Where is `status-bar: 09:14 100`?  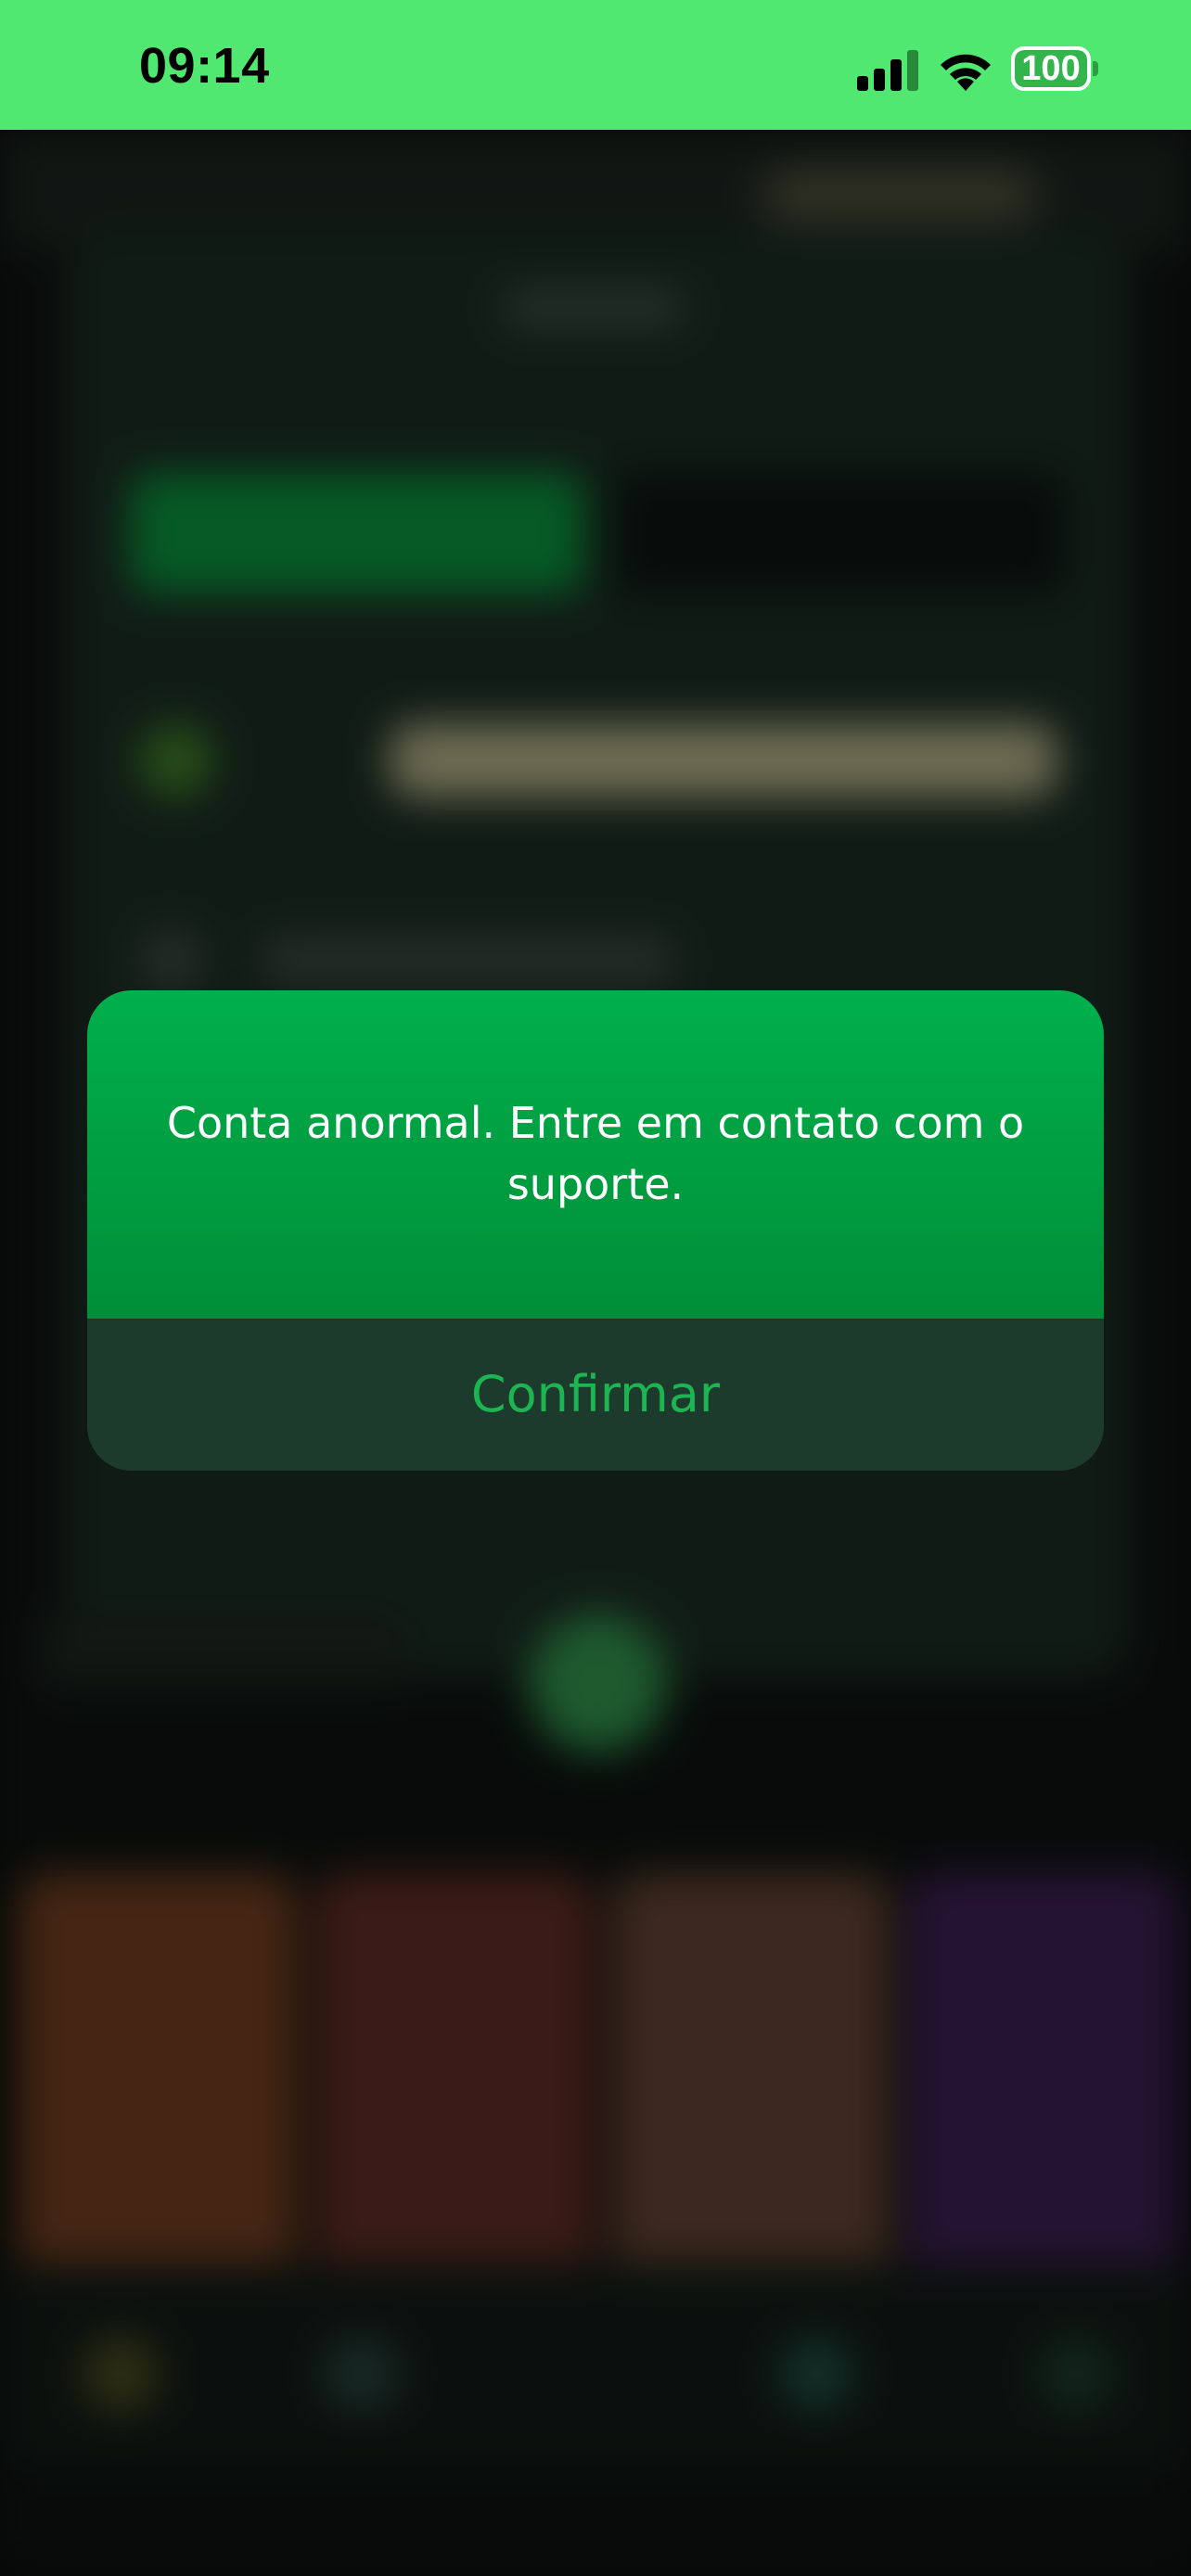 status-bar: 09:14 100 is located at coordinates (595, 65).